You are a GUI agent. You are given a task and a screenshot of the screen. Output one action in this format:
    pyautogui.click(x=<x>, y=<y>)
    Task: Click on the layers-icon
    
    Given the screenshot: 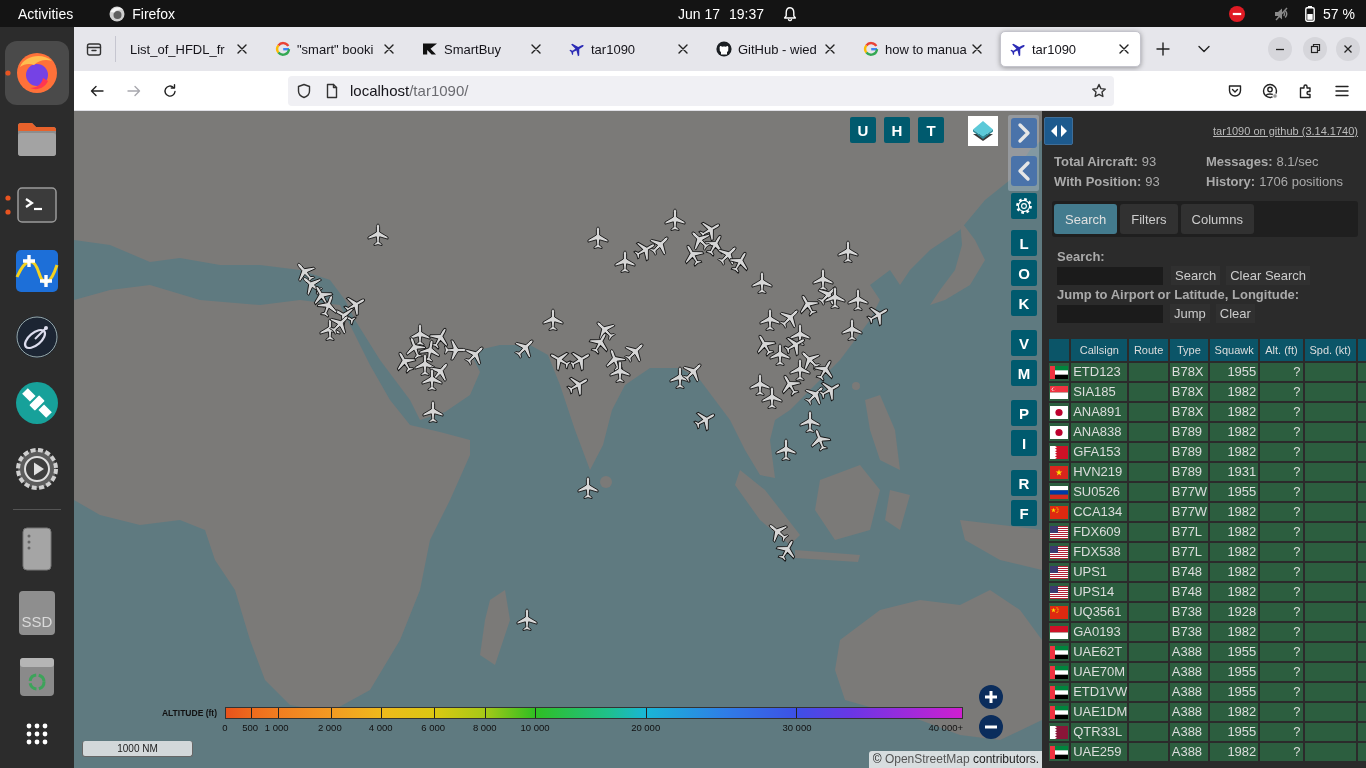 What is the action you would take?
    pyautogui.click(x=983, y=131)
    